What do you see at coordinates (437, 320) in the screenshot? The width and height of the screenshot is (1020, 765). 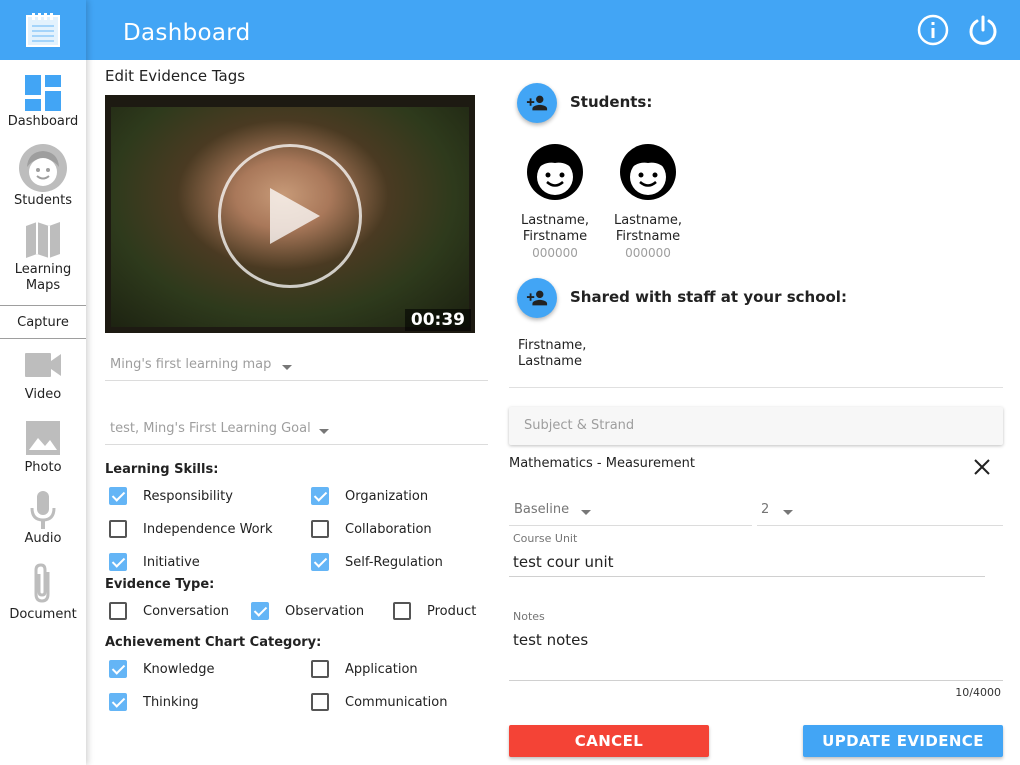 I see `video-duration: 00:39` at bounding box center [437, 320].